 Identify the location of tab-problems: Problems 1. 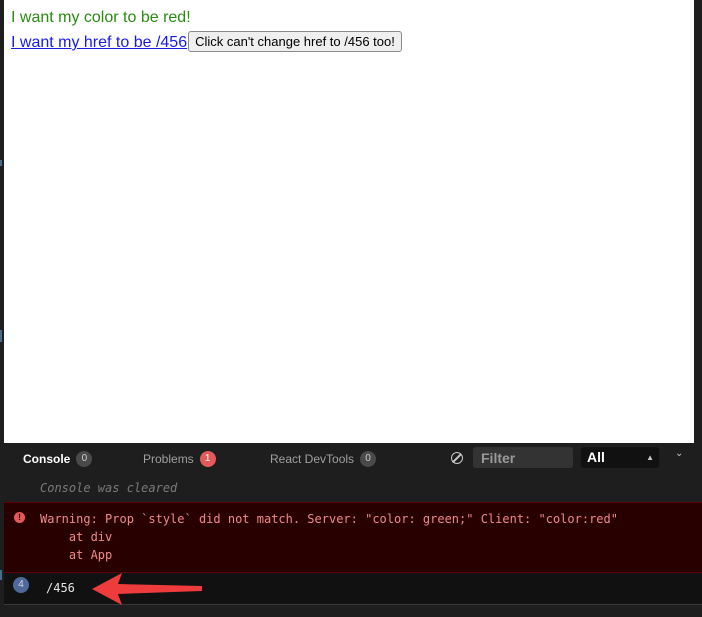
(179, 459).